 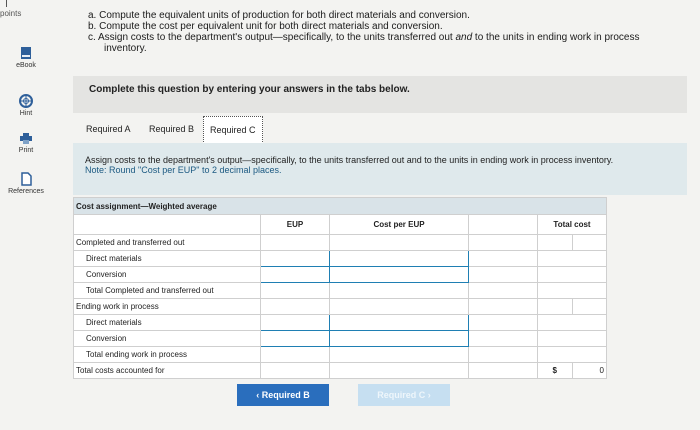 I want to click on table-row: Total costs accounted for $ 0, so click(x=340, y=370).